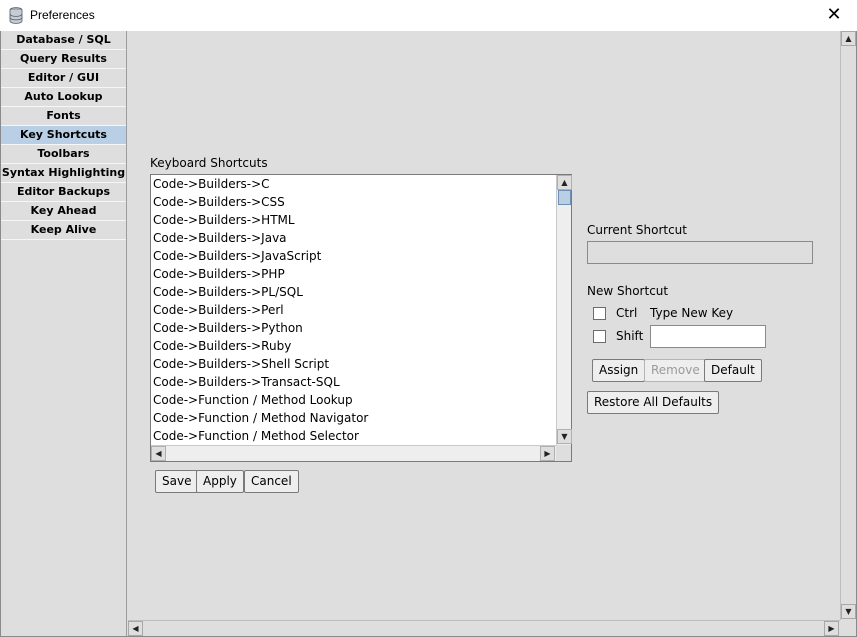 The height and width of the screenshot is (637, 857). Describe the element at coordinates (63, 154) in the screenshot. I see `sidebar-item-toolbars: Toolbars` at that location.